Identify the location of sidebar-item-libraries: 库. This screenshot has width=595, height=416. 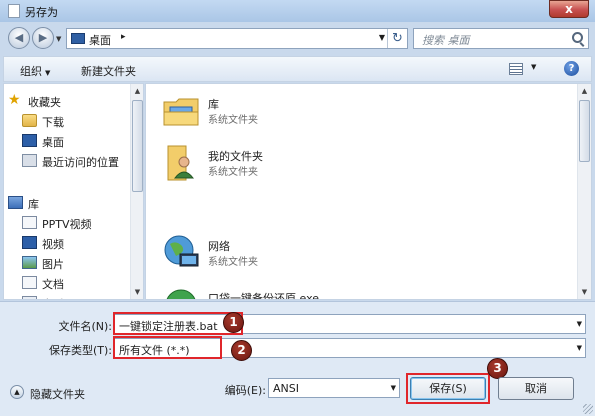
(68, 203).